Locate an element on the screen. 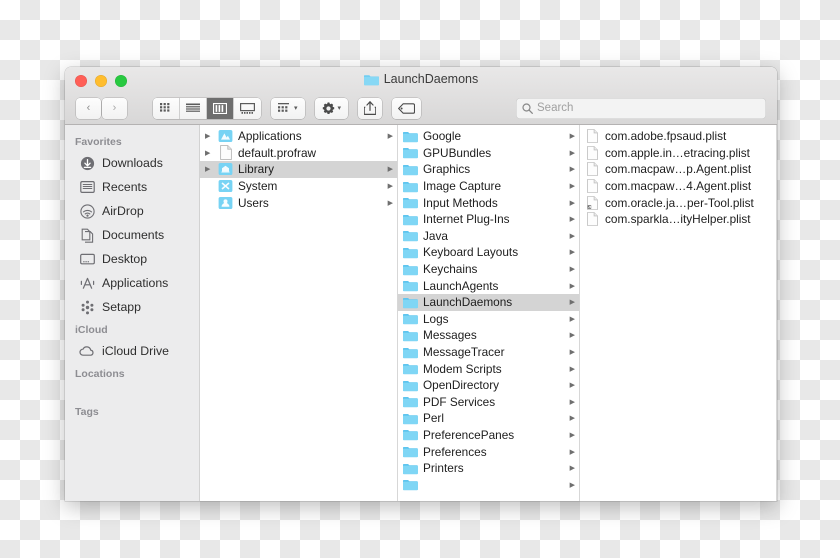 Image resolution: width=840 pixels, height=558 pixels. column-row-logs: Logs ▶ is located at coordinates (488, 319).